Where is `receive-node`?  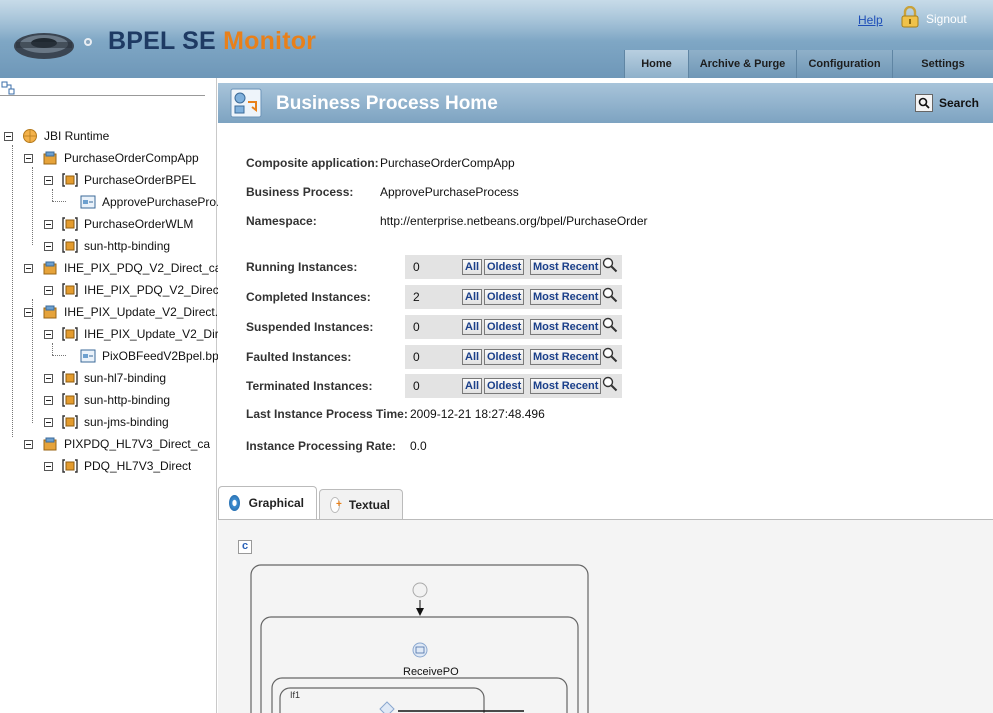 receive-node is located at coordinates (420, 650).